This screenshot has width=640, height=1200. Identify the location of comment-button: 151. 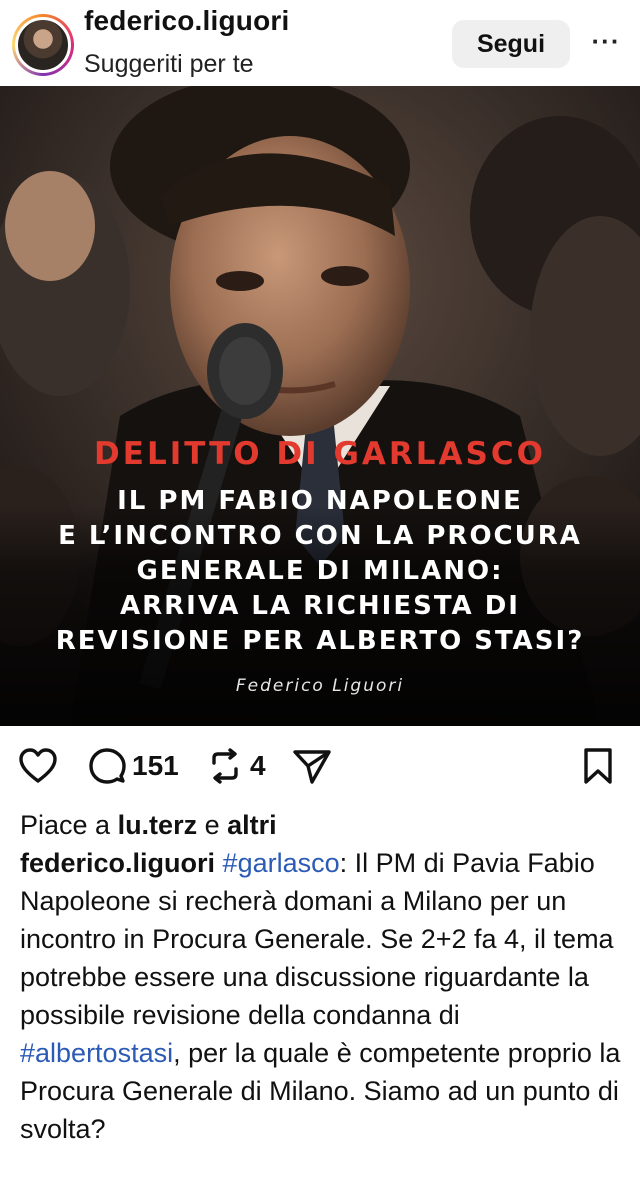
(133, 766).